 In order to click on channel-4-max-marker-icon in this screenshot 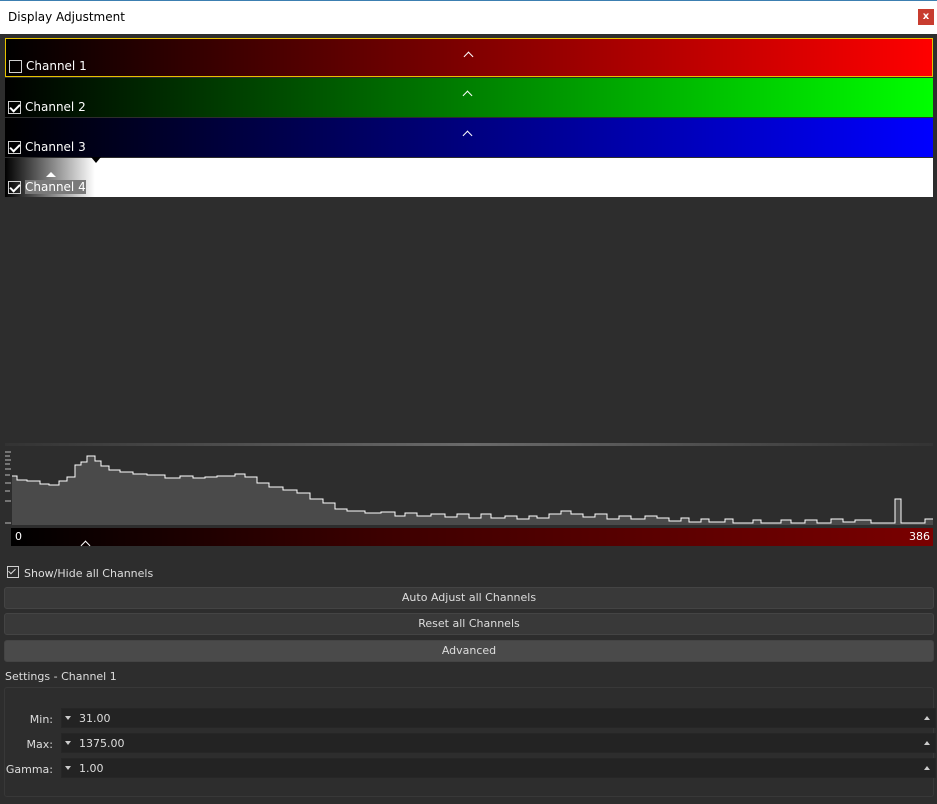, I will do `click(96, 160)`.